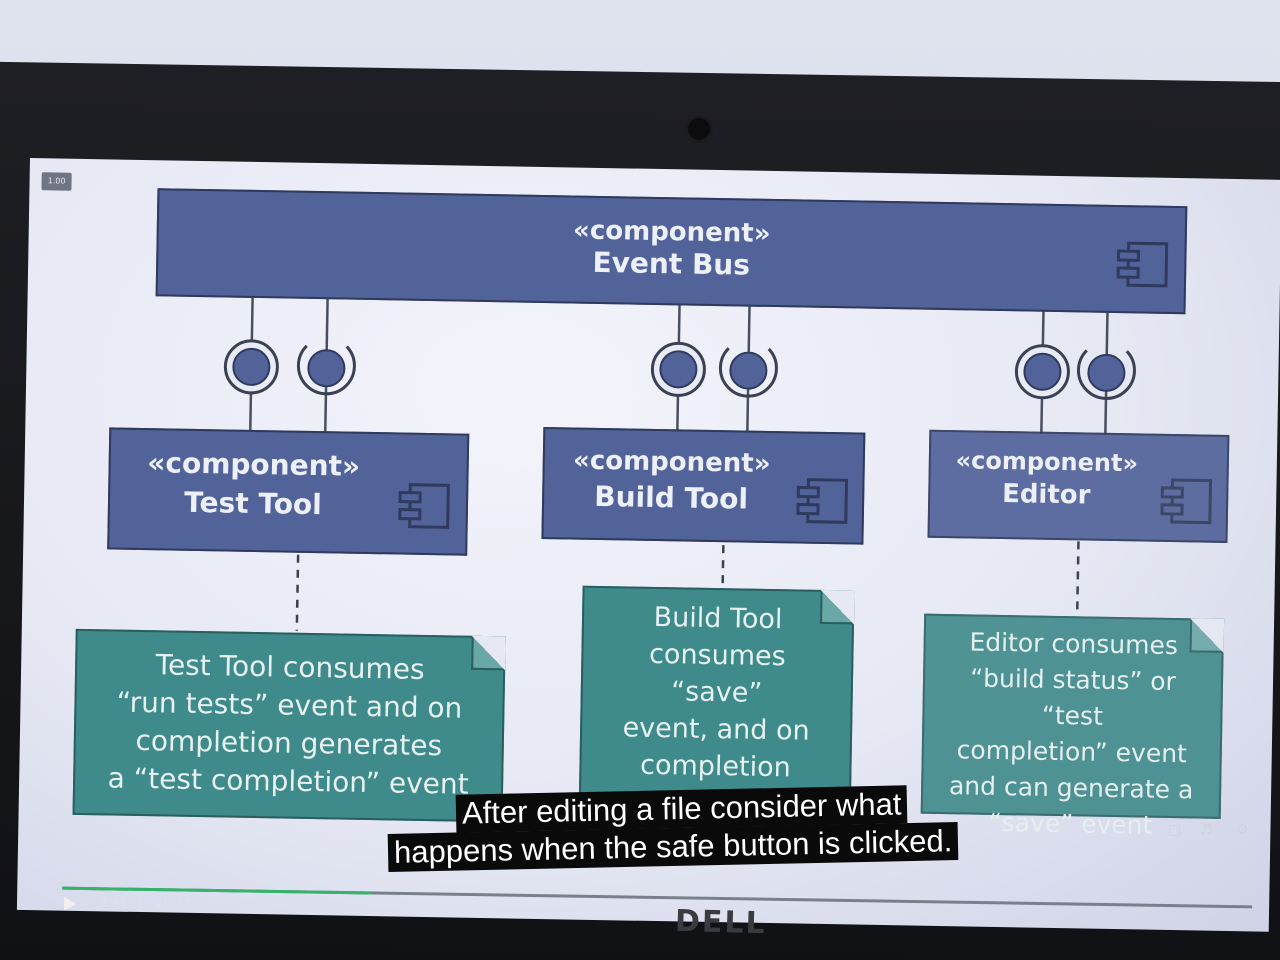 The image size is (1280, 960). Describe the element at coordinates (1070, 823) in the screenshot. I see `note-line: “save” event` at that location.